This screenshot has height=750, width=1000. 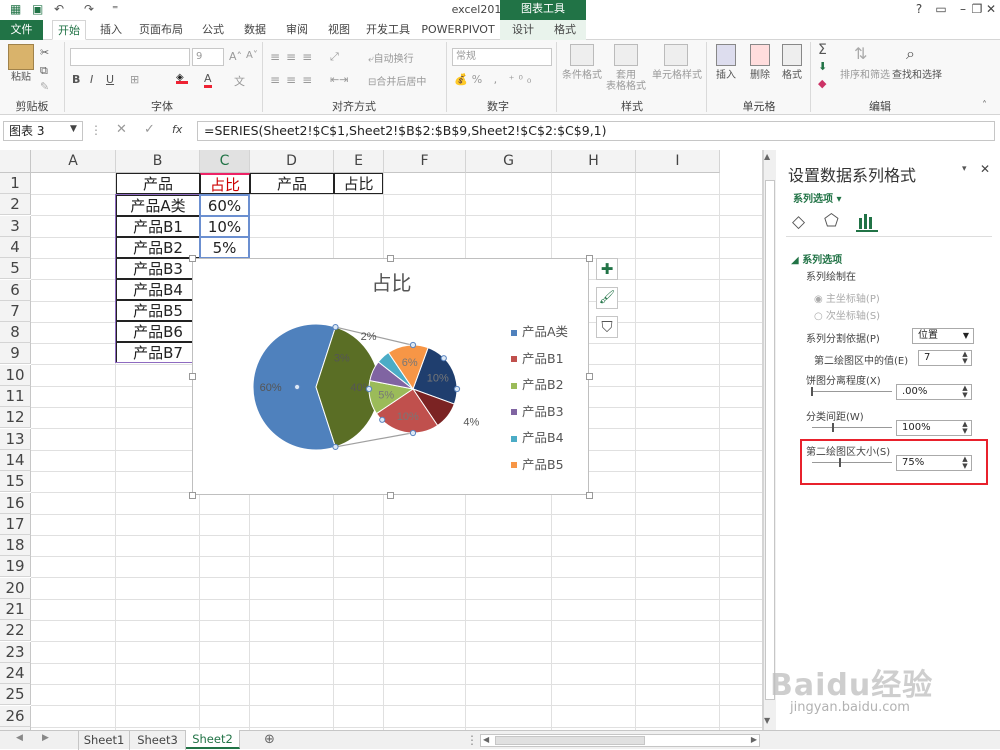 I want to click on secondary-pie-data-label: 6%, so click(x=410, y=363).